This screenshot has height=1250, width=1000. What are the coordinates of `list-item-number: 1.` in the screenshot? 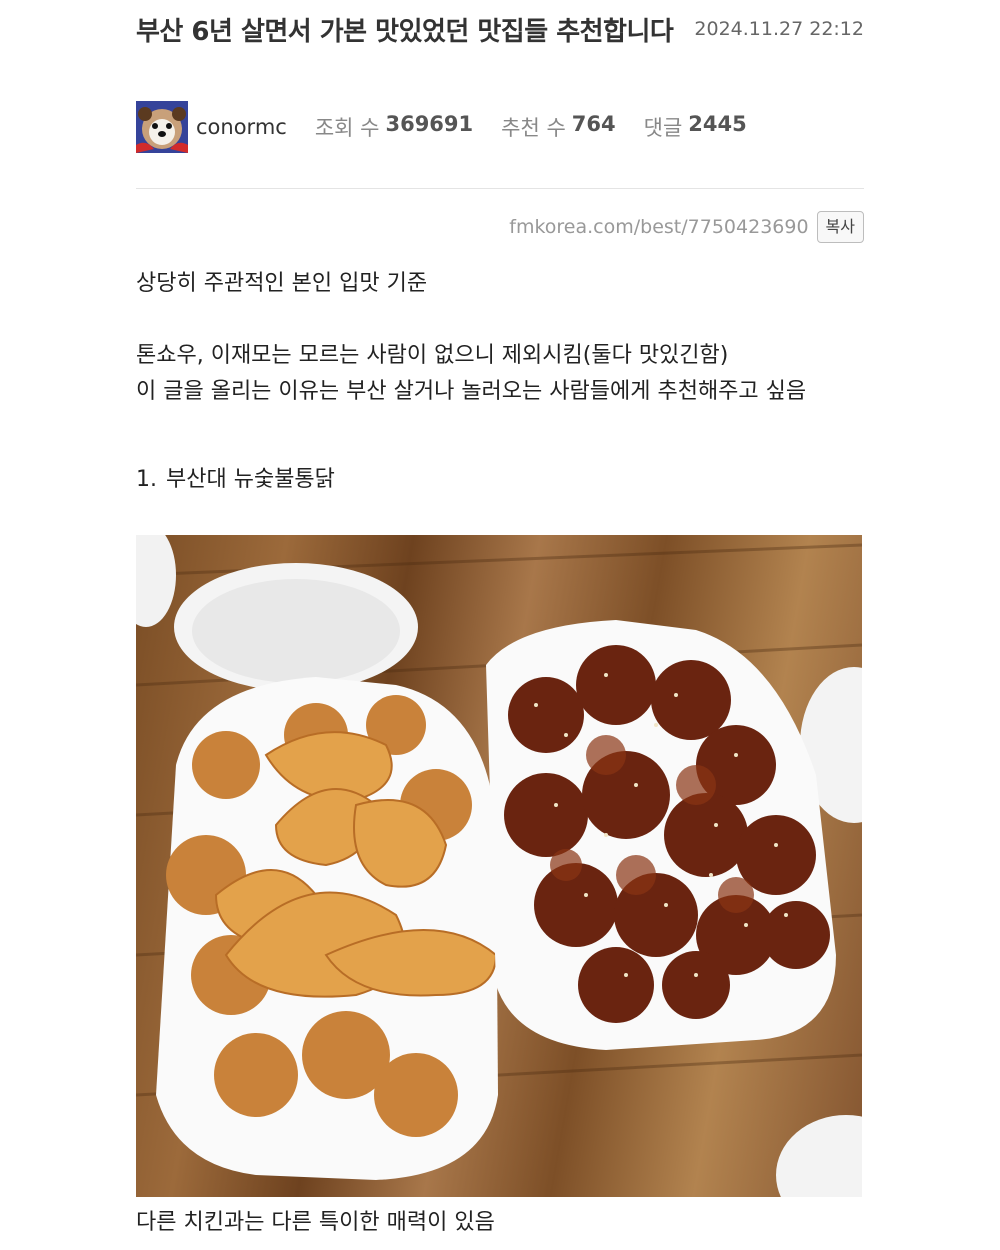 It's located at (146, 479).